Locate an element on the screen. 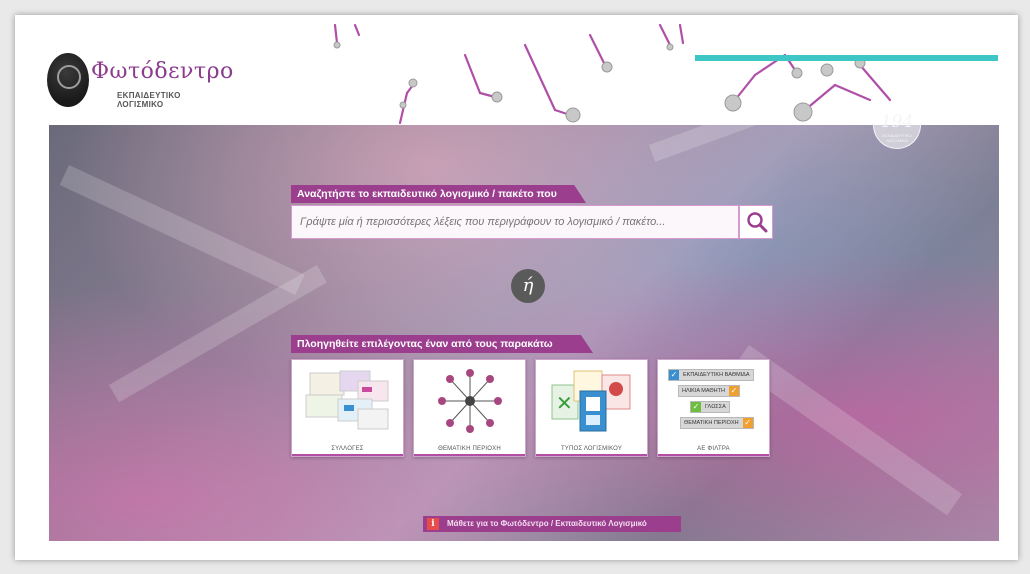 This screenshot has width=1030, height=574. search-input is located at coordinates (515, 222).